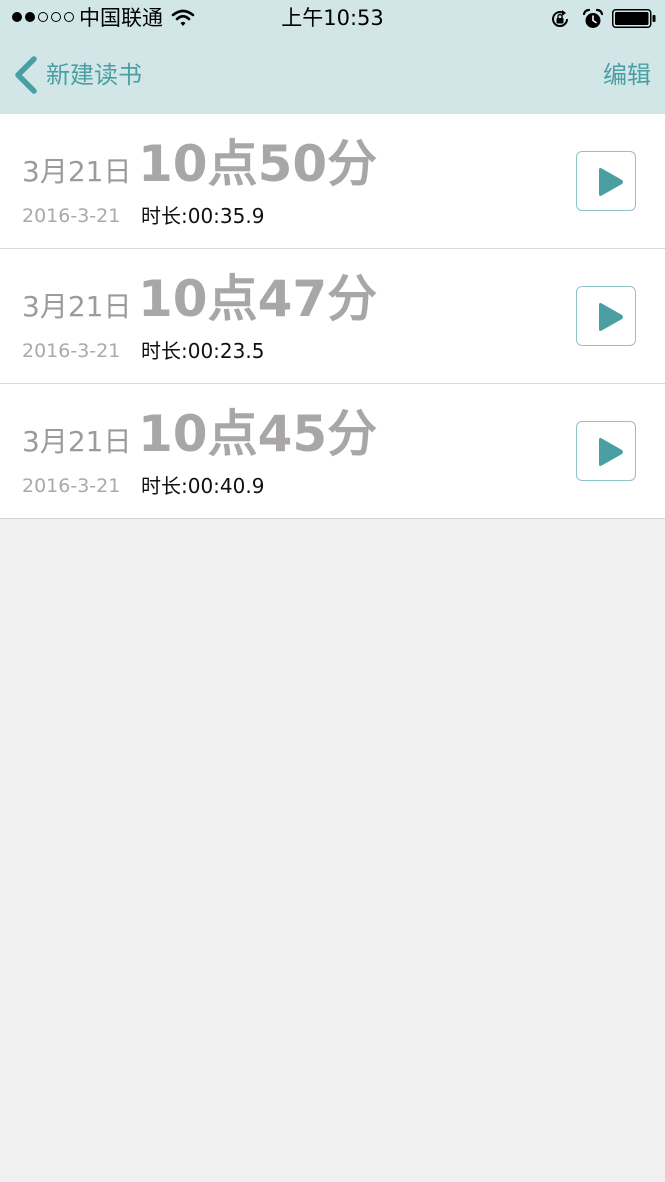 This screenshot has width=665, height=1182. Describe the element at coordinates (593, 18) in the screenshot. I see `alarm-clock-icon` at that location.